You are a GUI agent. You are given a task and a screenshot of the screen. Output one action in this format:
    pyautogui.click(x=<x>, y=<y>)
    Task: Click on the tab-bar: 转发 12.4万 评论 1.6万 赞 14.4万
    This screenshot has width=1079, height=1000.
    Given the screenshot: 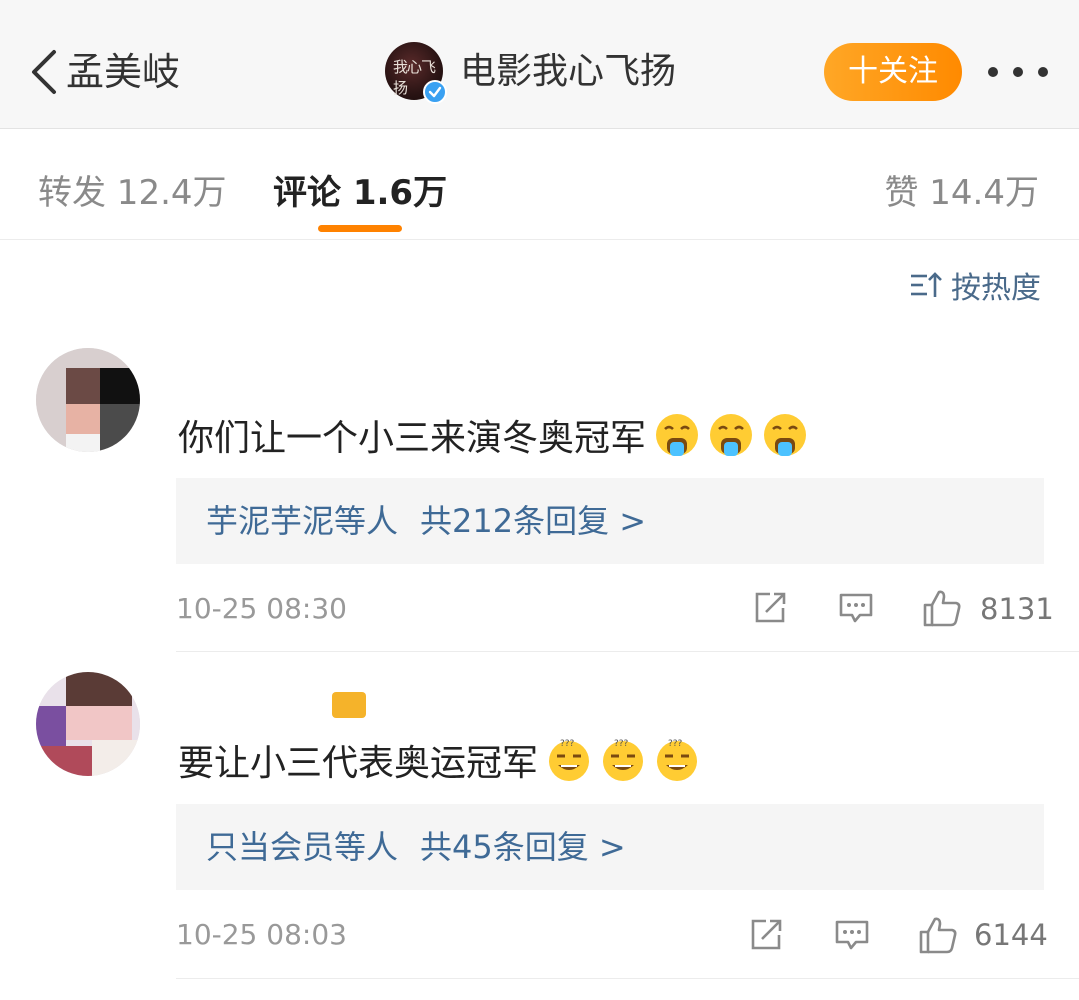 What is the action you would take?
    pyautogui.click(x=539, y=184)
    